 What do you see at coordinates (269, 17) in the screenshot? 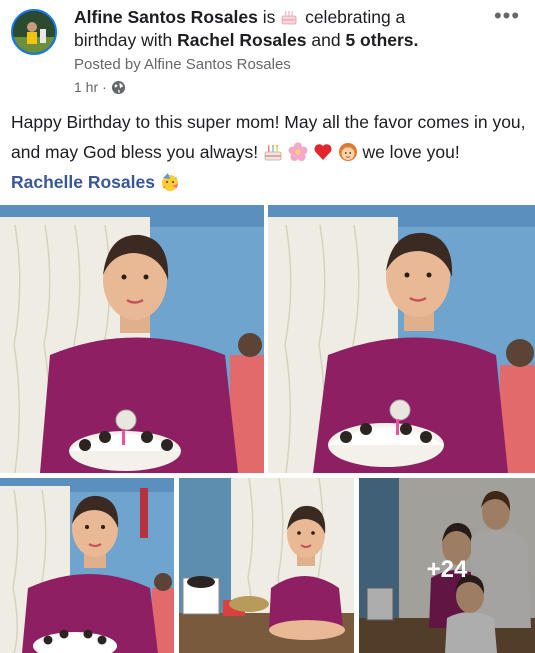
I see `is-text: is` at bounding box center [269, 17].